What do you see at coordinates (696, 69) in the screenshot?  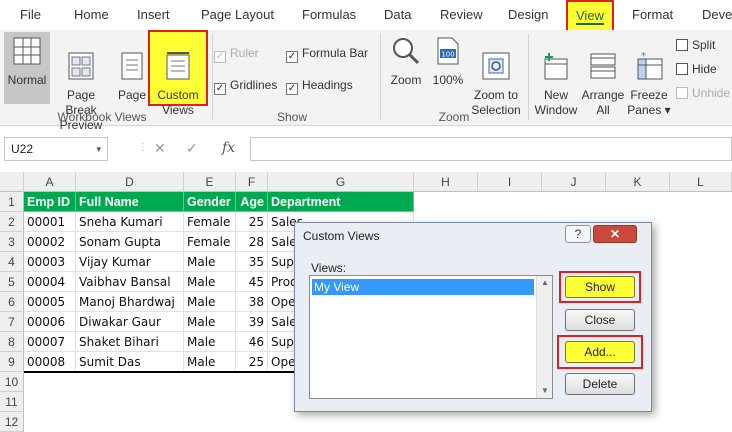 I see `hide-button: Hide` at bounding box center [696, 69].